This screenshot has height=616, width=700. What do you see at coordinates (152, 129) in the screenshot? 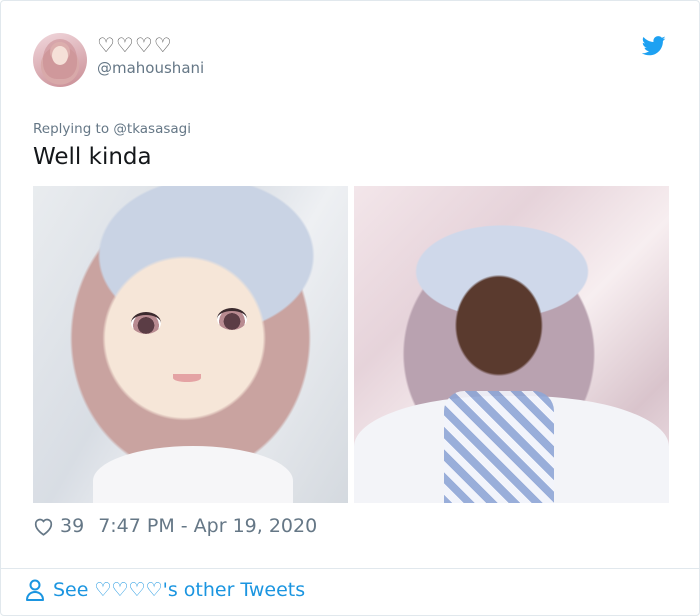
I see `reply-mention-link: @tkasasagi` at bounding box center [152, 129].